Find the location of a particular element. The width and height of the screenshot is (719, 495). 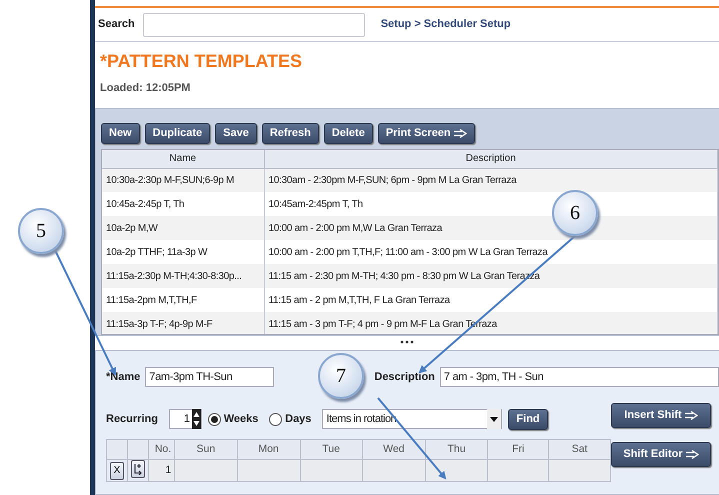

column-header: Name is located at coordinates (183, 159).